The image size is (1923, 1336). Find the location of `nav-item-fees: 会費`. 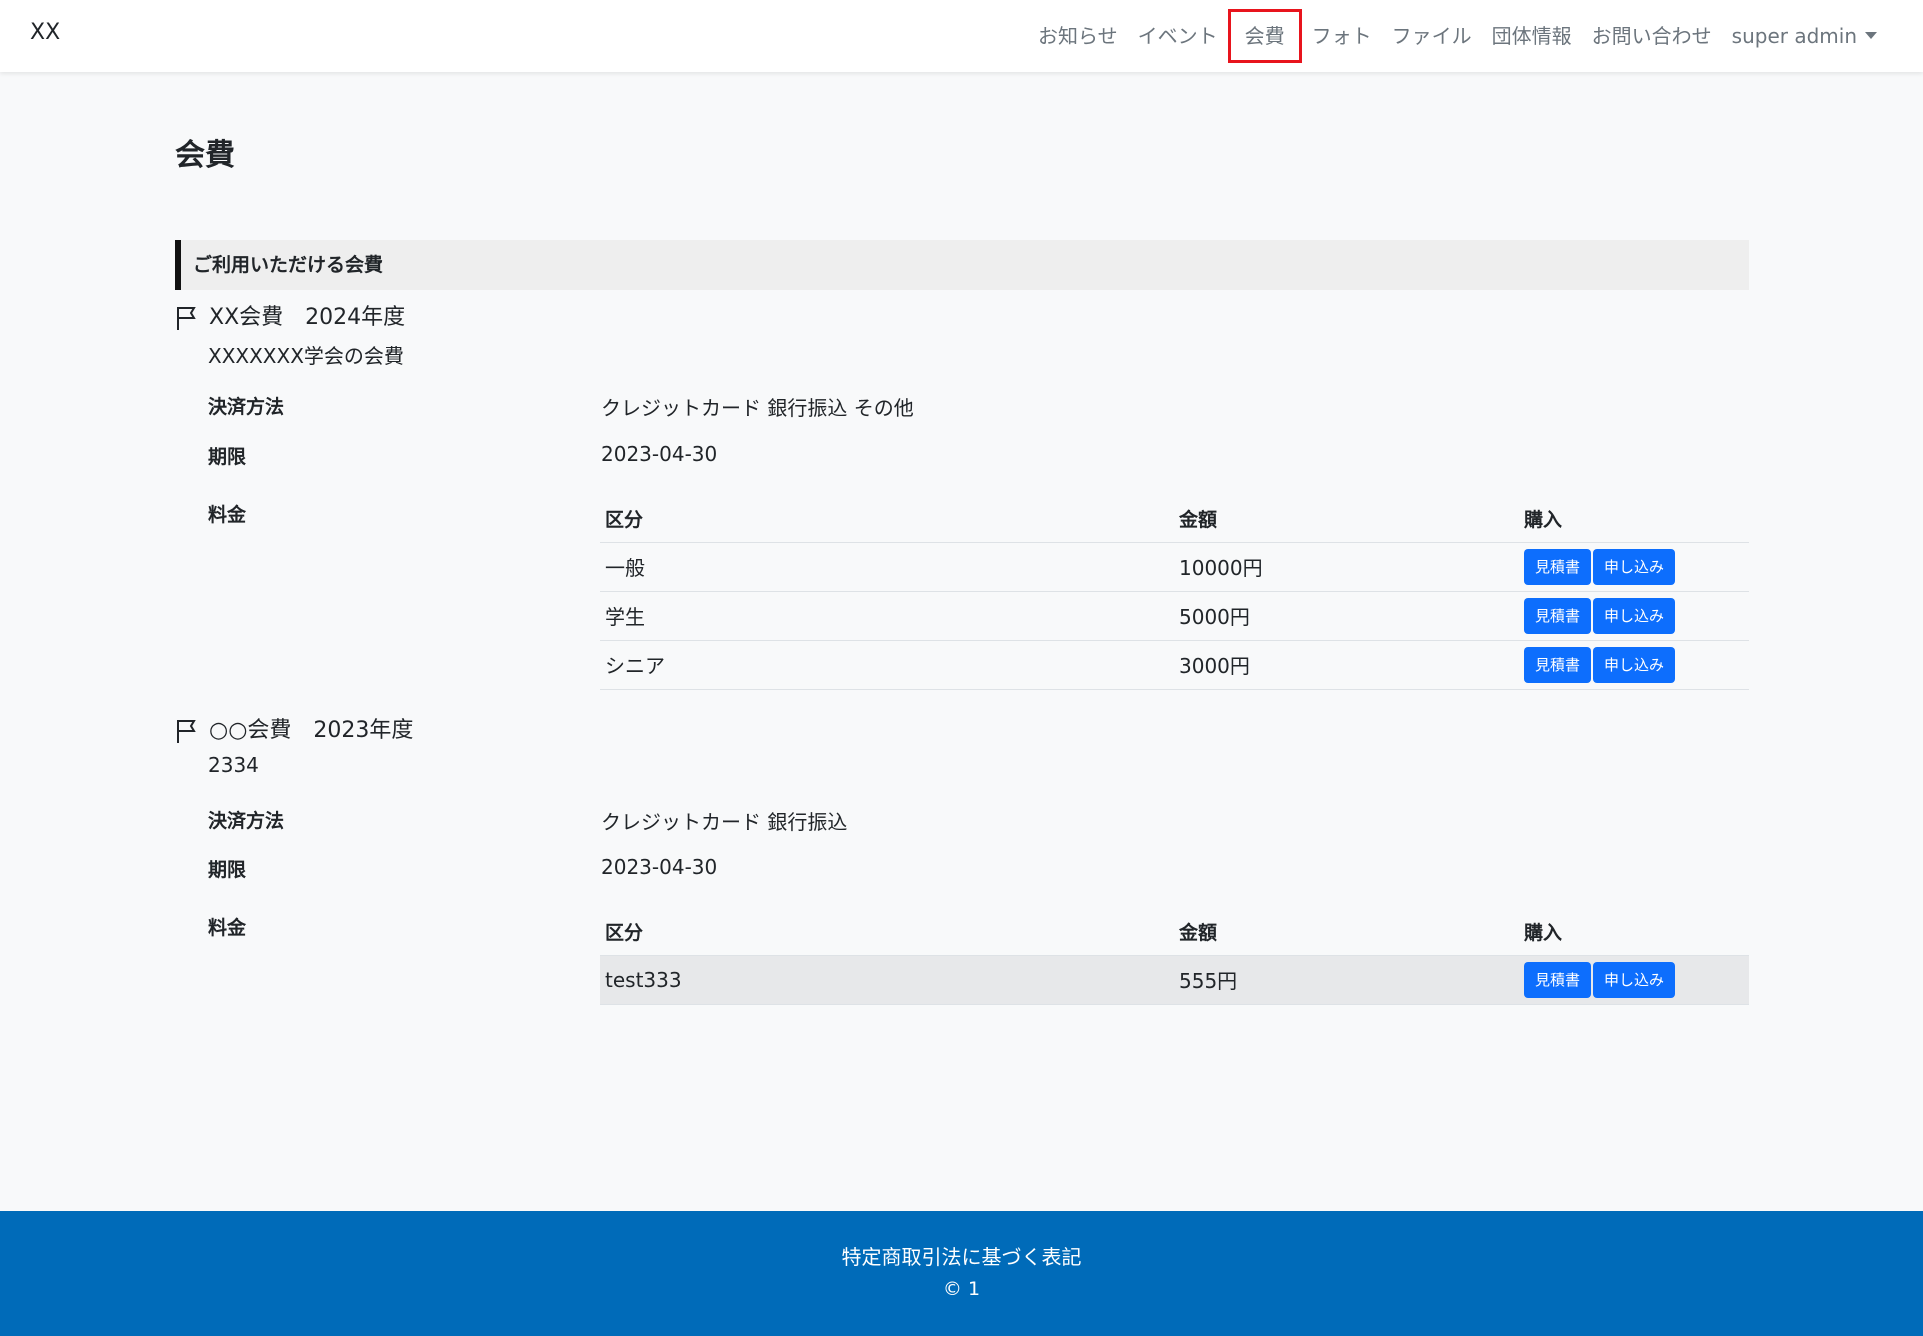

nav-item-fees: 会費 is located at coordinates (1264, 36).